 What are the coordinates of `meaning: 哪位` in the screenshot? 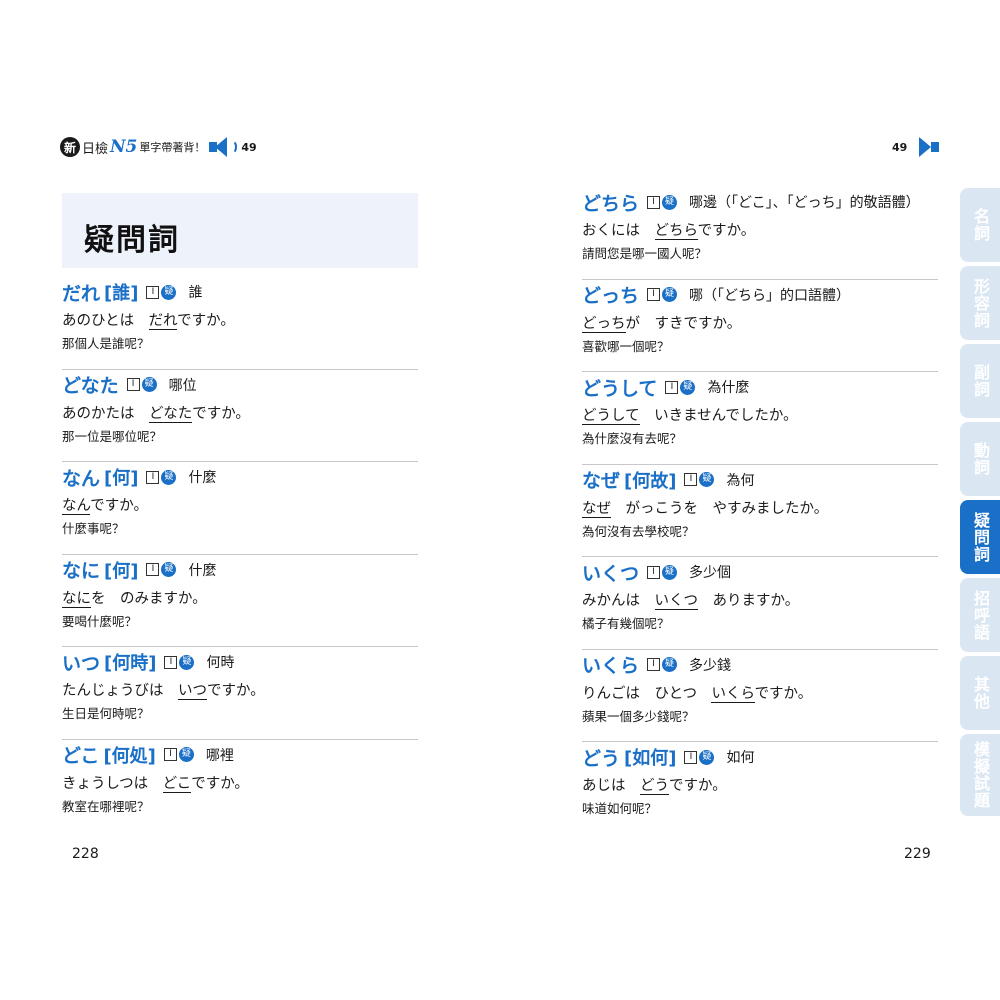 It's located at (182, 385).